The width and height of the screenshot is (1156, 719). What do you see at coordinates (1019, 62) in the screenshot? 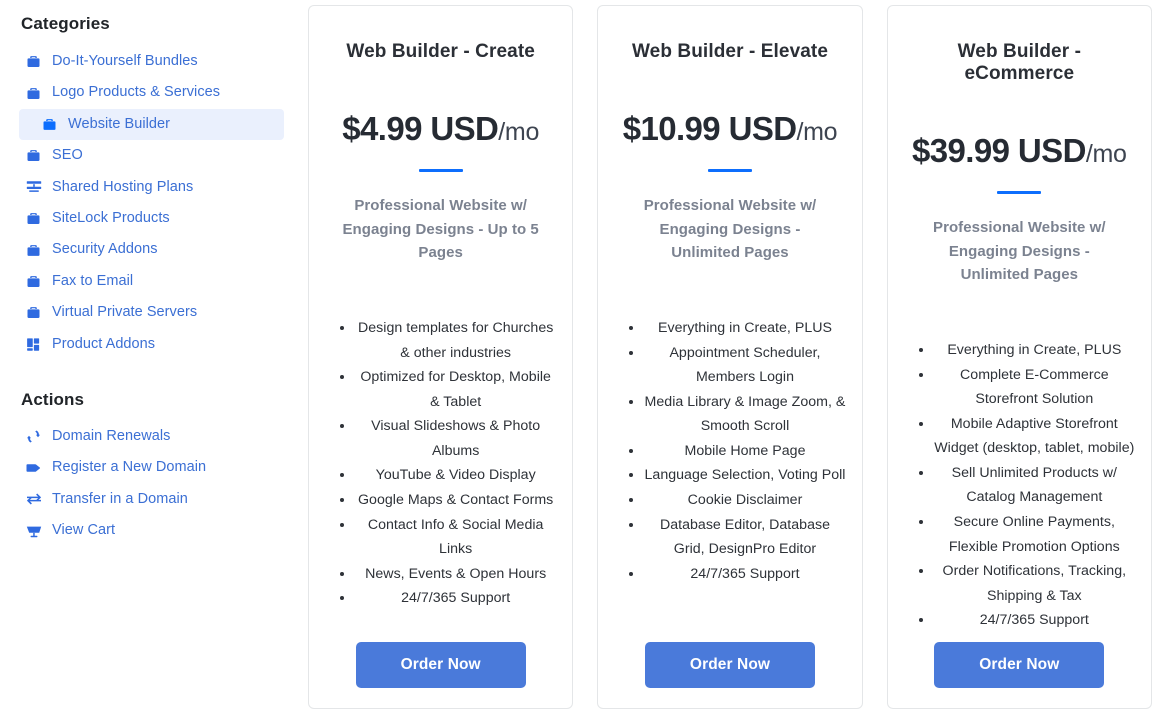
I see `plan-title: Web Builder - eCommerce` at bounding box center [1019, 62].